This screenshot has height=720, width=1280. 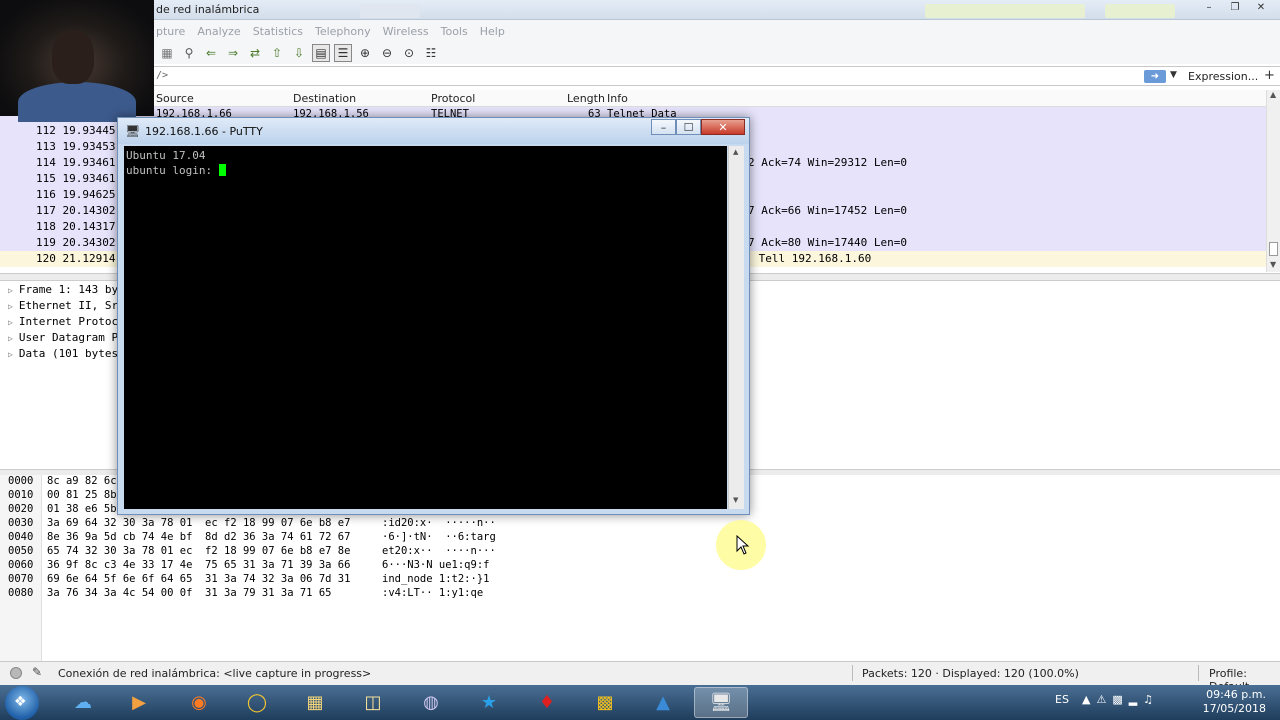 I want to click on acrobat-icon: ♦, so click(x=547, y=702).